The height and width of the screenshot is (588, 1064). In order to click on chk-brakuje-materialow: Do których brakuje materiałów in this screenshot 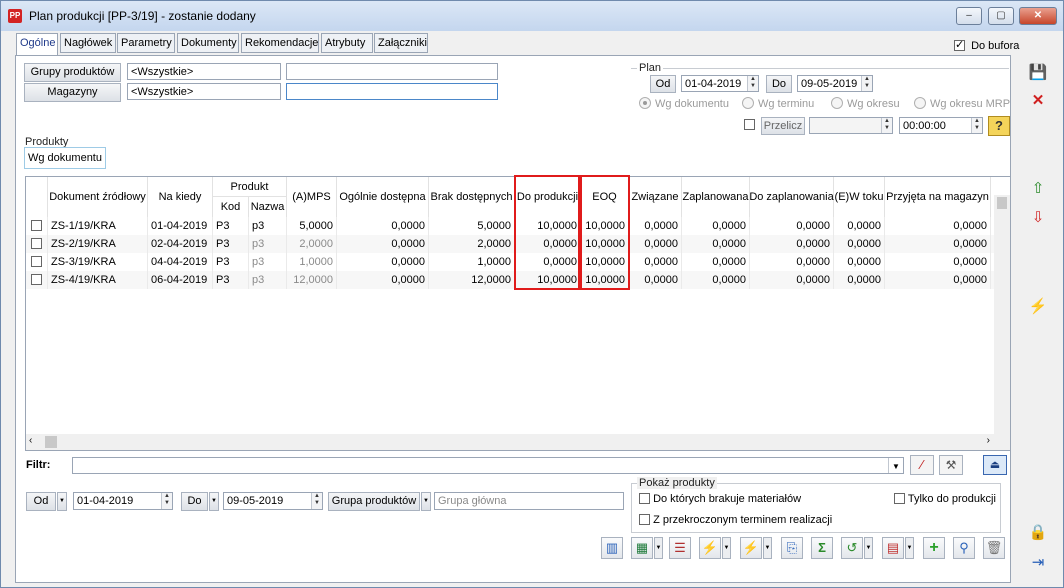, I will do `click(720, 499)`.